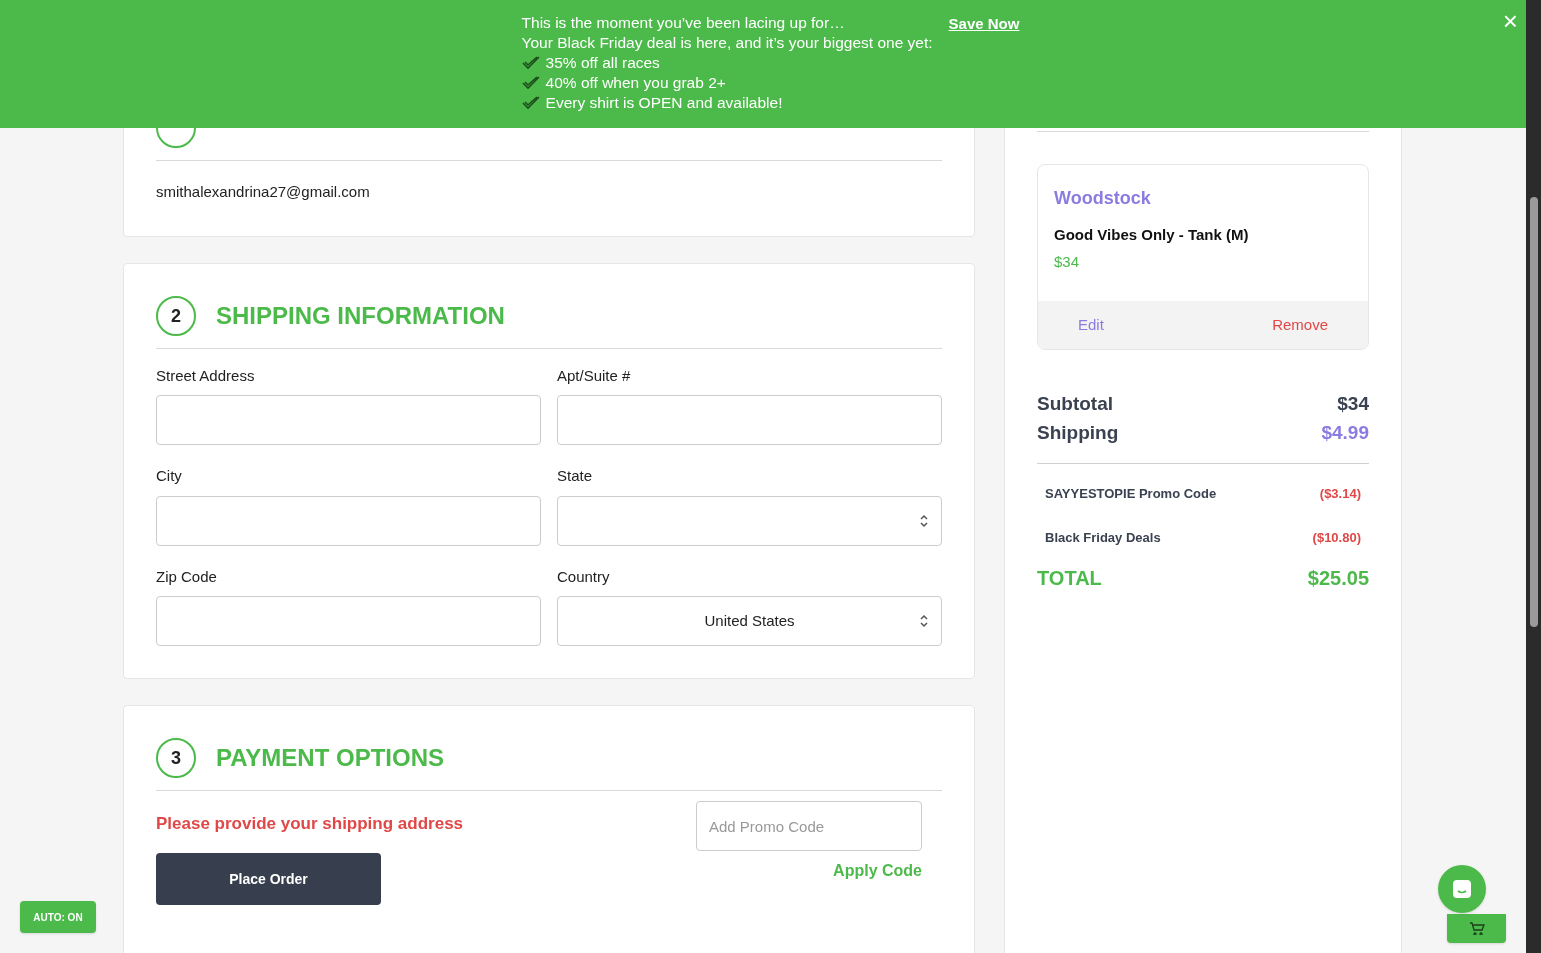 The height and width of the screenshot is (953, 1541). What do you see at coordinates (206, 375) in the screenshot?
I see `field-label: Street Address` at bounding box center [206, 375].